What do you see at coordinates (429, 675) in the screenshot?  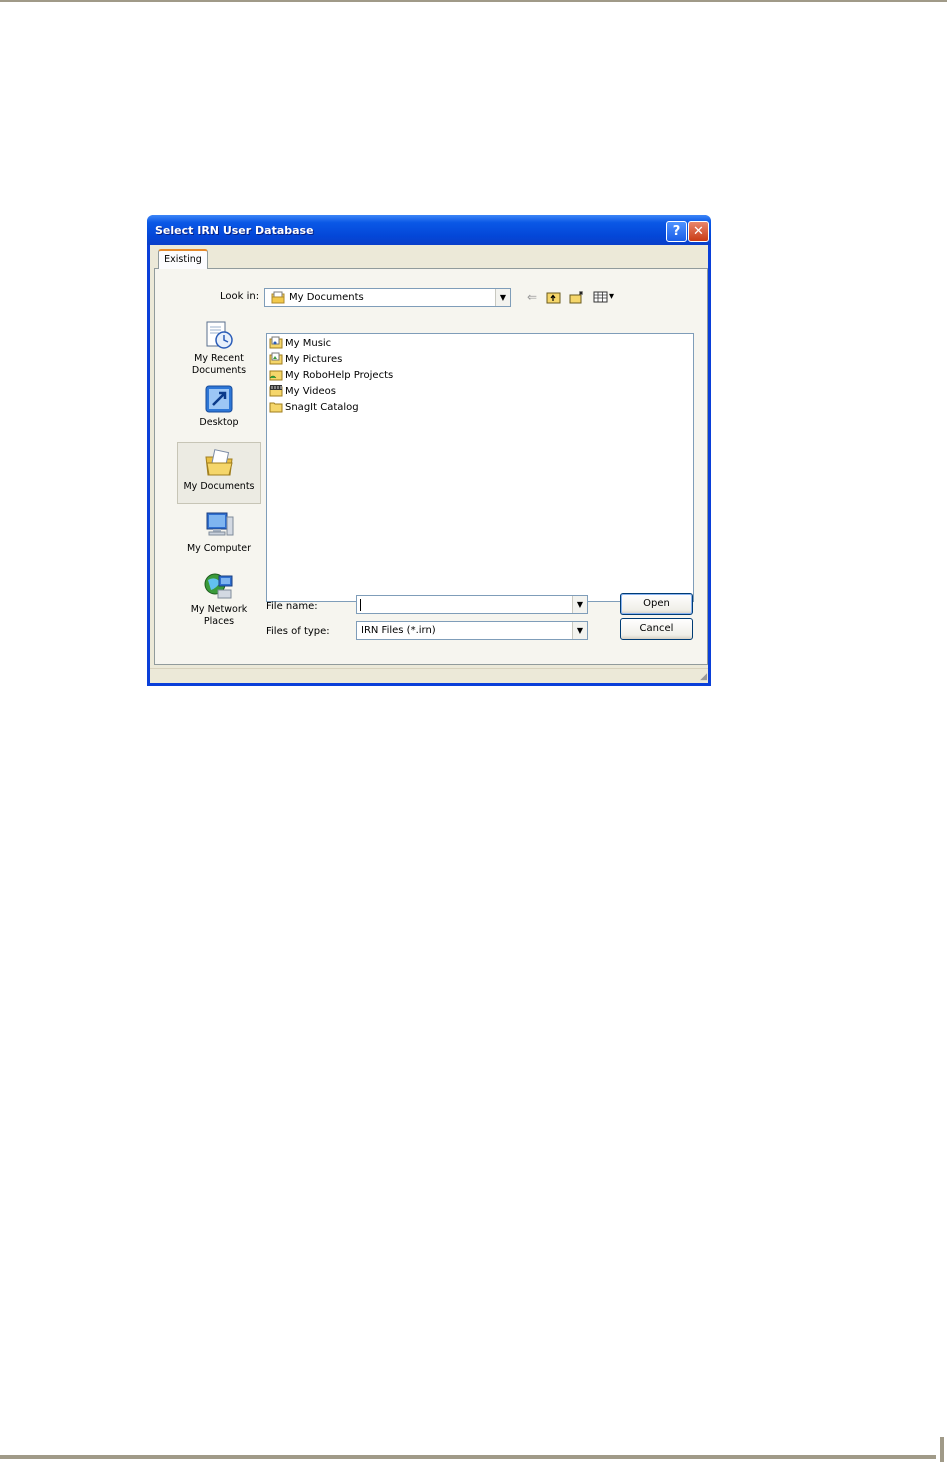 I see `status-bar: ◢` at bounding box center [429, 675].